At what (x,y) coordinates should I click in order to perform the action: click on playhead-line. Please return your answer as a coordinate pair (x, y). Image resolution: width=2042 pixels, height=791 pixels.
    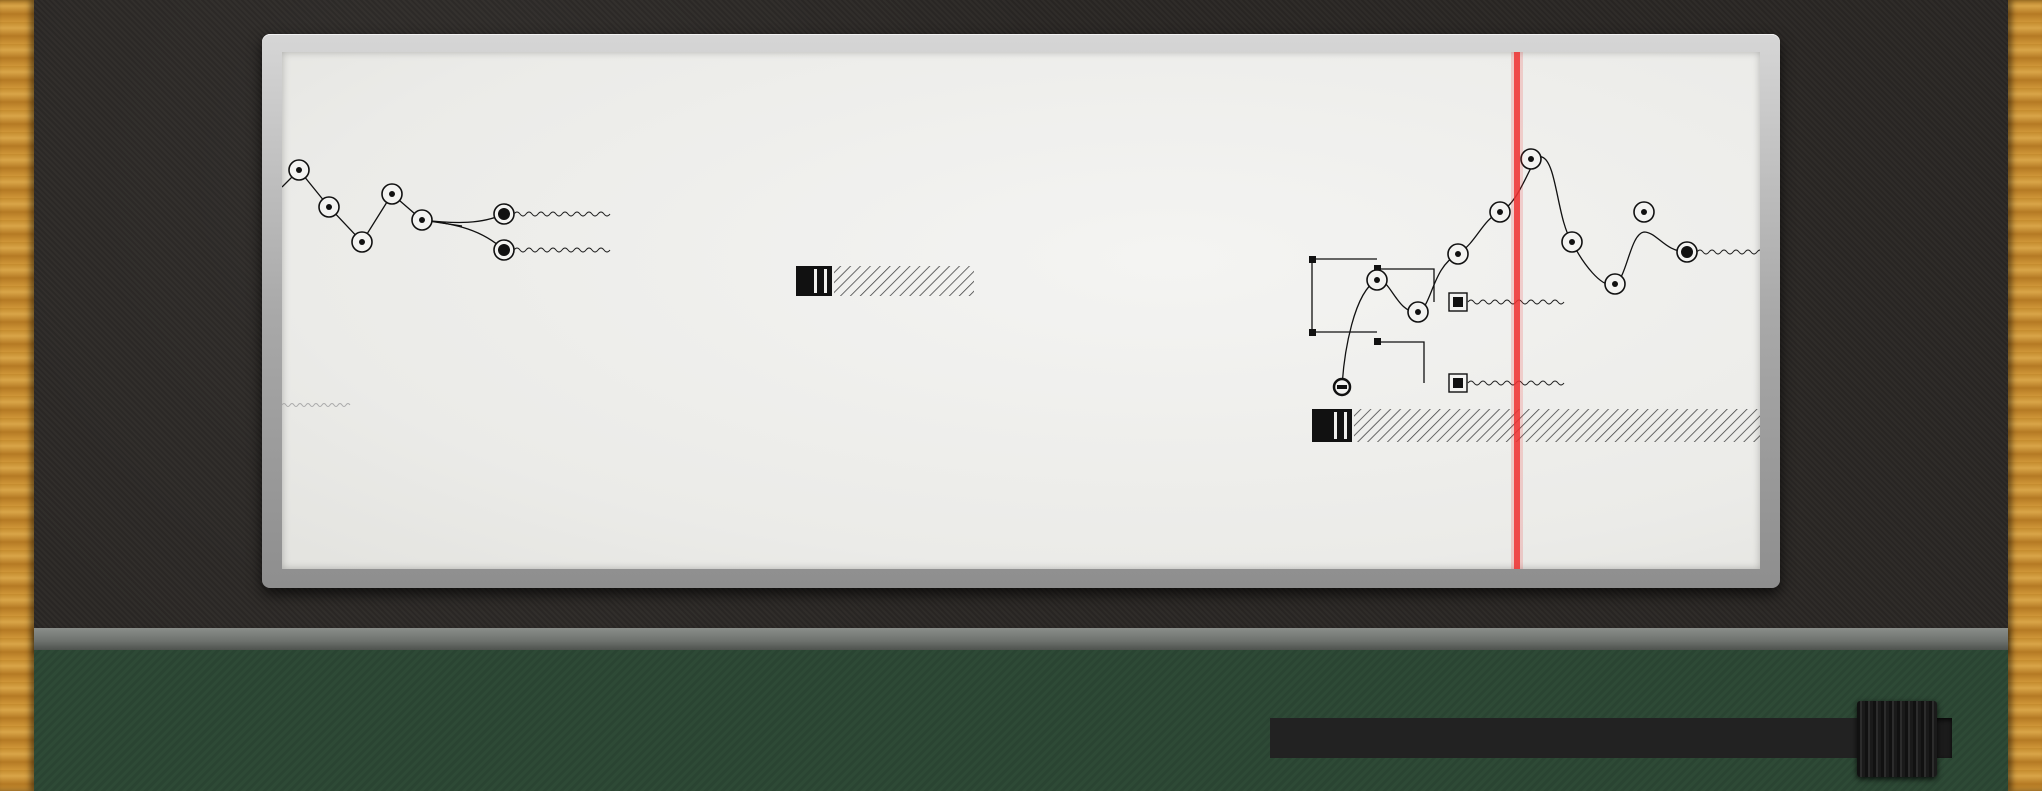
    Looking at the image, I should click on (1517, 310).